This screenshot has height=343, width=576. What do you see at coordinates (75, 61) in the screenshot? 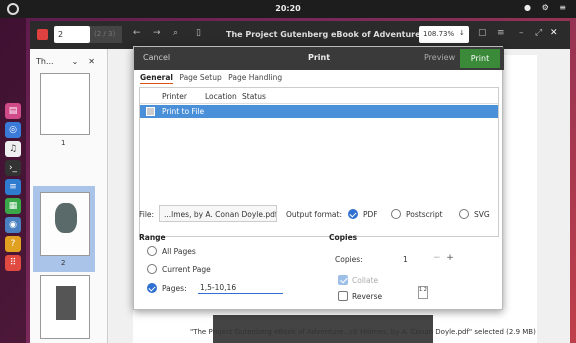
I see `chevron-down-icon: ⌄` at bounding box center [75, 61].